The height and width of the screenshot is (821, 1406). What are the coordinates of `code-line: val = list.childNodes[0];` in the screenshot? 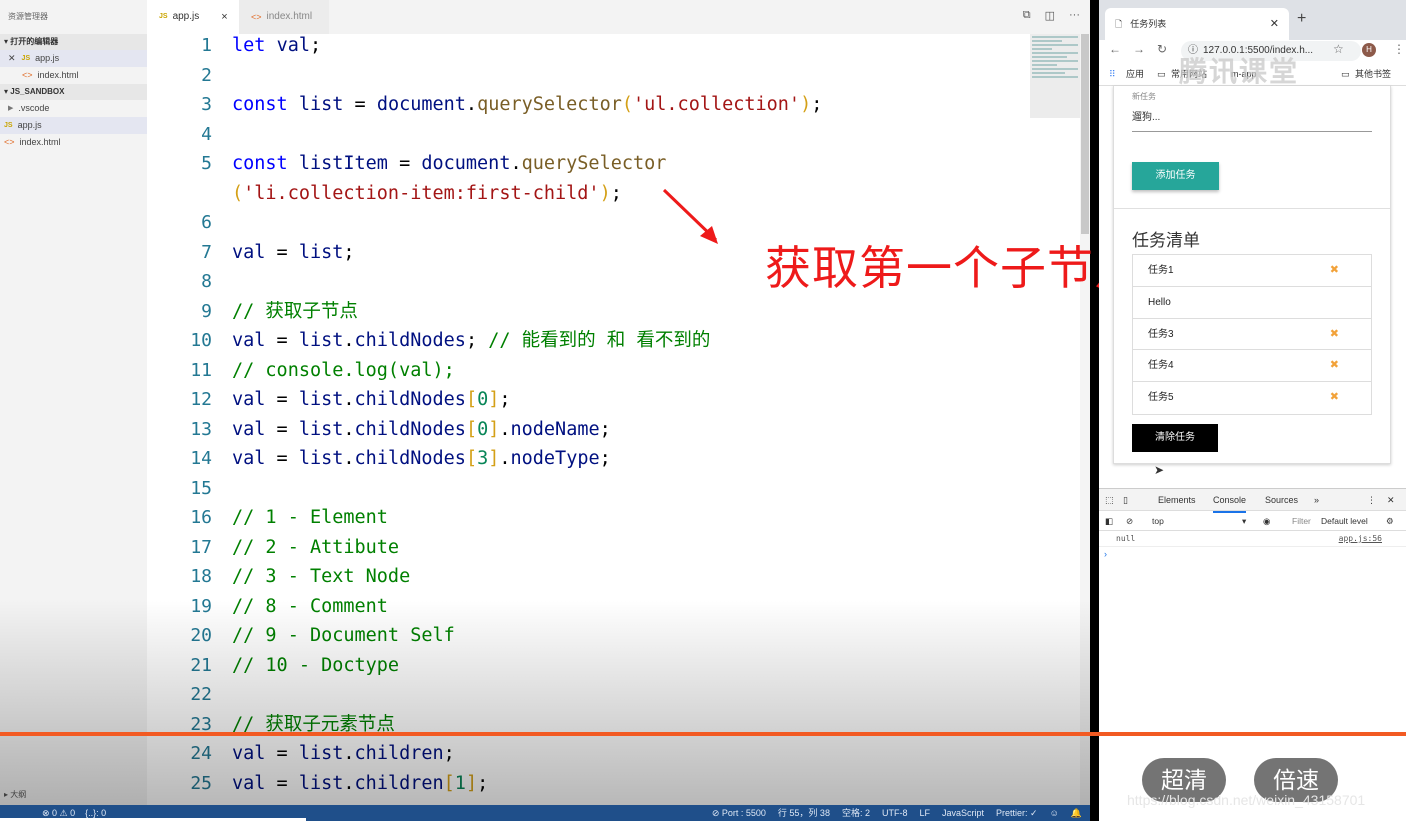 It's located at (371, 400).